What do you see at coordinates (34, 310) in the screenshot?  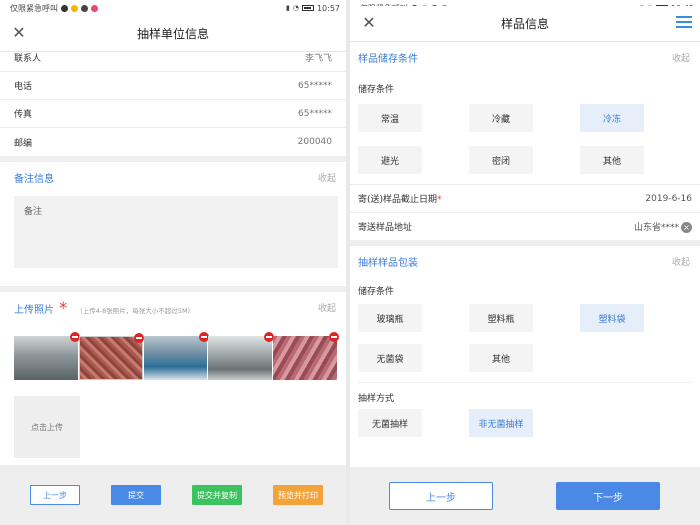 I see `section-title: 上传照片` at bounding box center [34, 310].